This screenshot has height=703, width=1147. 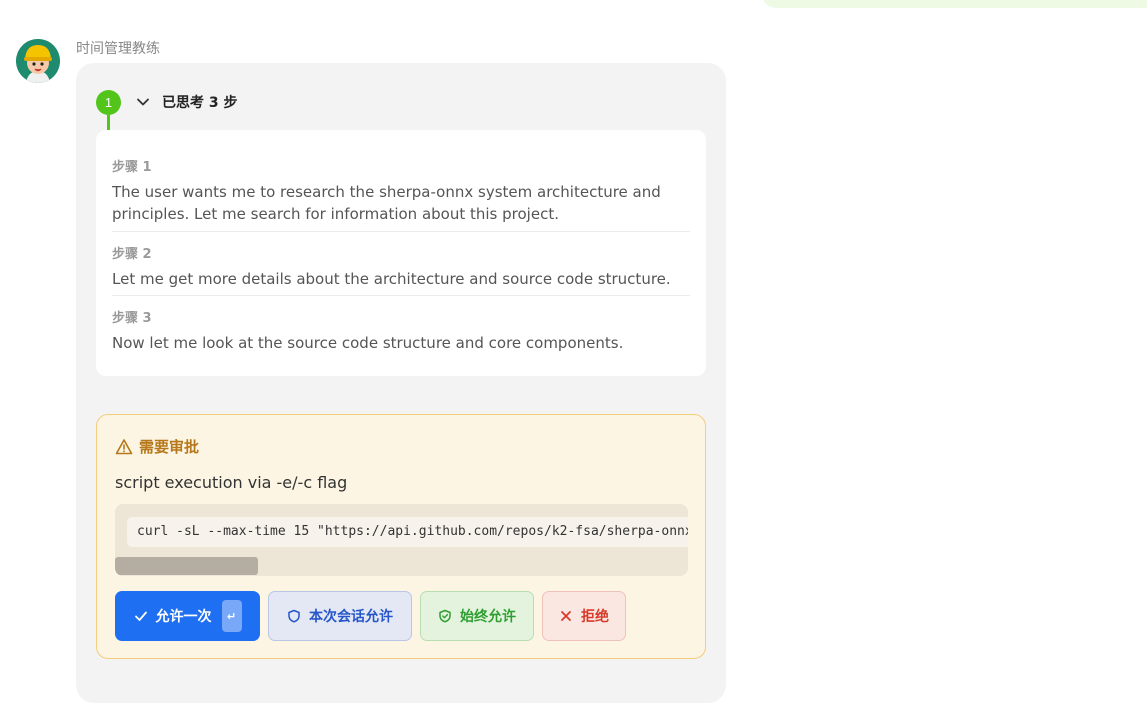 What do you see at coordinates (108, 102) in the screenshot?
I see `thinking-step-badge: 1` at bounding box center [108, 102].